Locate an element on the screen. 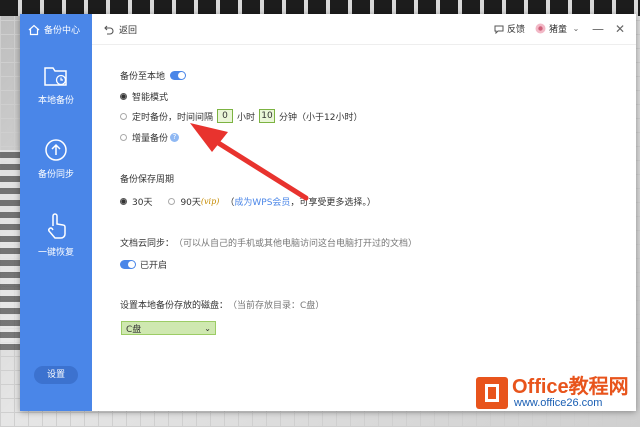 The image size is (640, 427). office-logo-icon is located at coordinates (492, 393).